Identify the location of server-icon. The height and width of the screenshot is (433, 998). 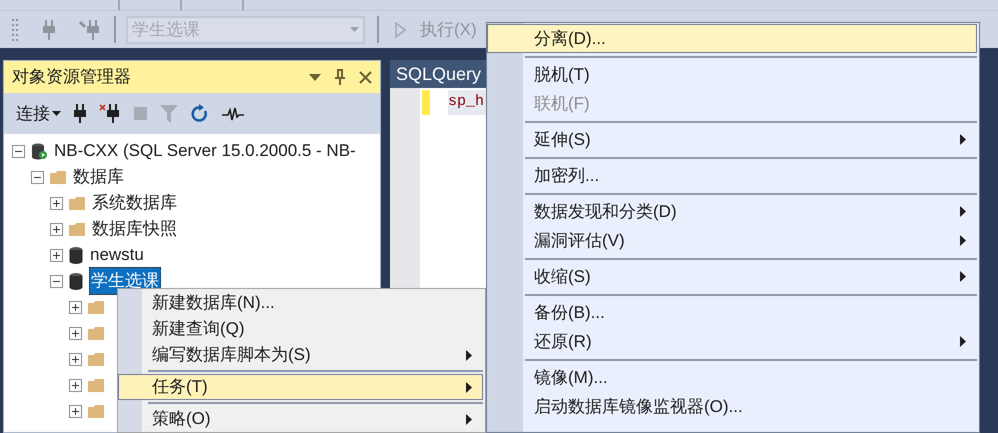
(39, 151).